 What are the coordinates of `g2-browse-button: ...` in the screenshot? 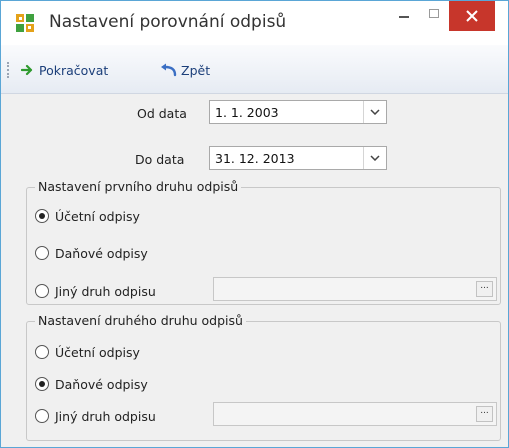 It's located at (484, 414).